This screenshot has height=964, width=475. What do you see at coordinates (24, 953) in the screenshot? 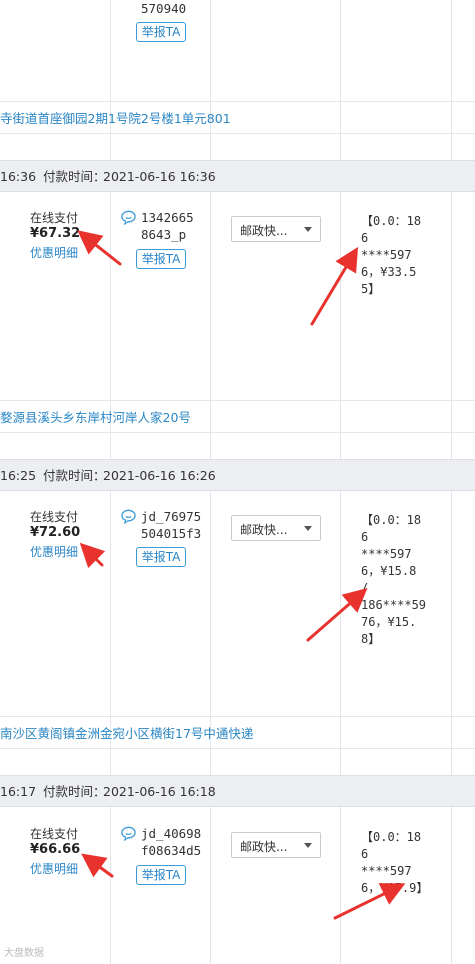
I see `watermark: 大盘数据` at bounding box center [24, 953].